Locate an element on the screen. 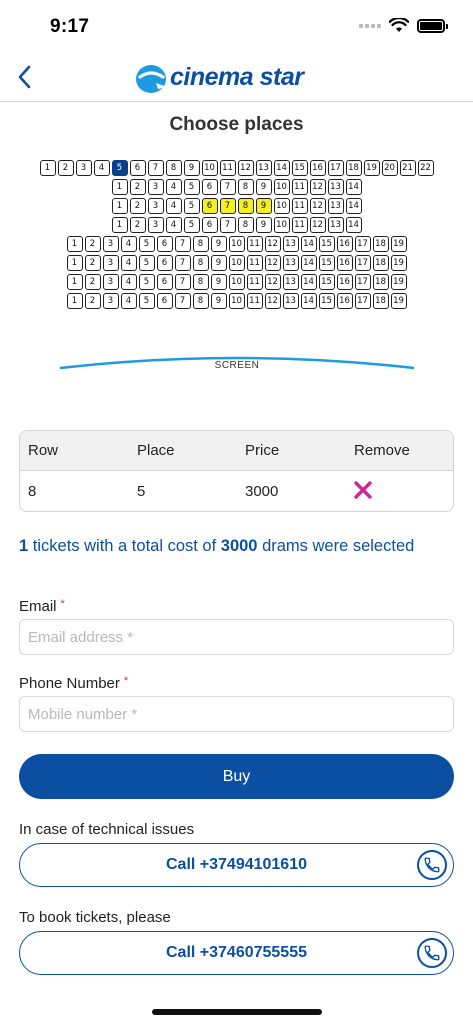 Image resolution: width=473 pixels, height=1024 pixels. call-booking-button: Call +37460755555 is located at coordinates (236, 953).